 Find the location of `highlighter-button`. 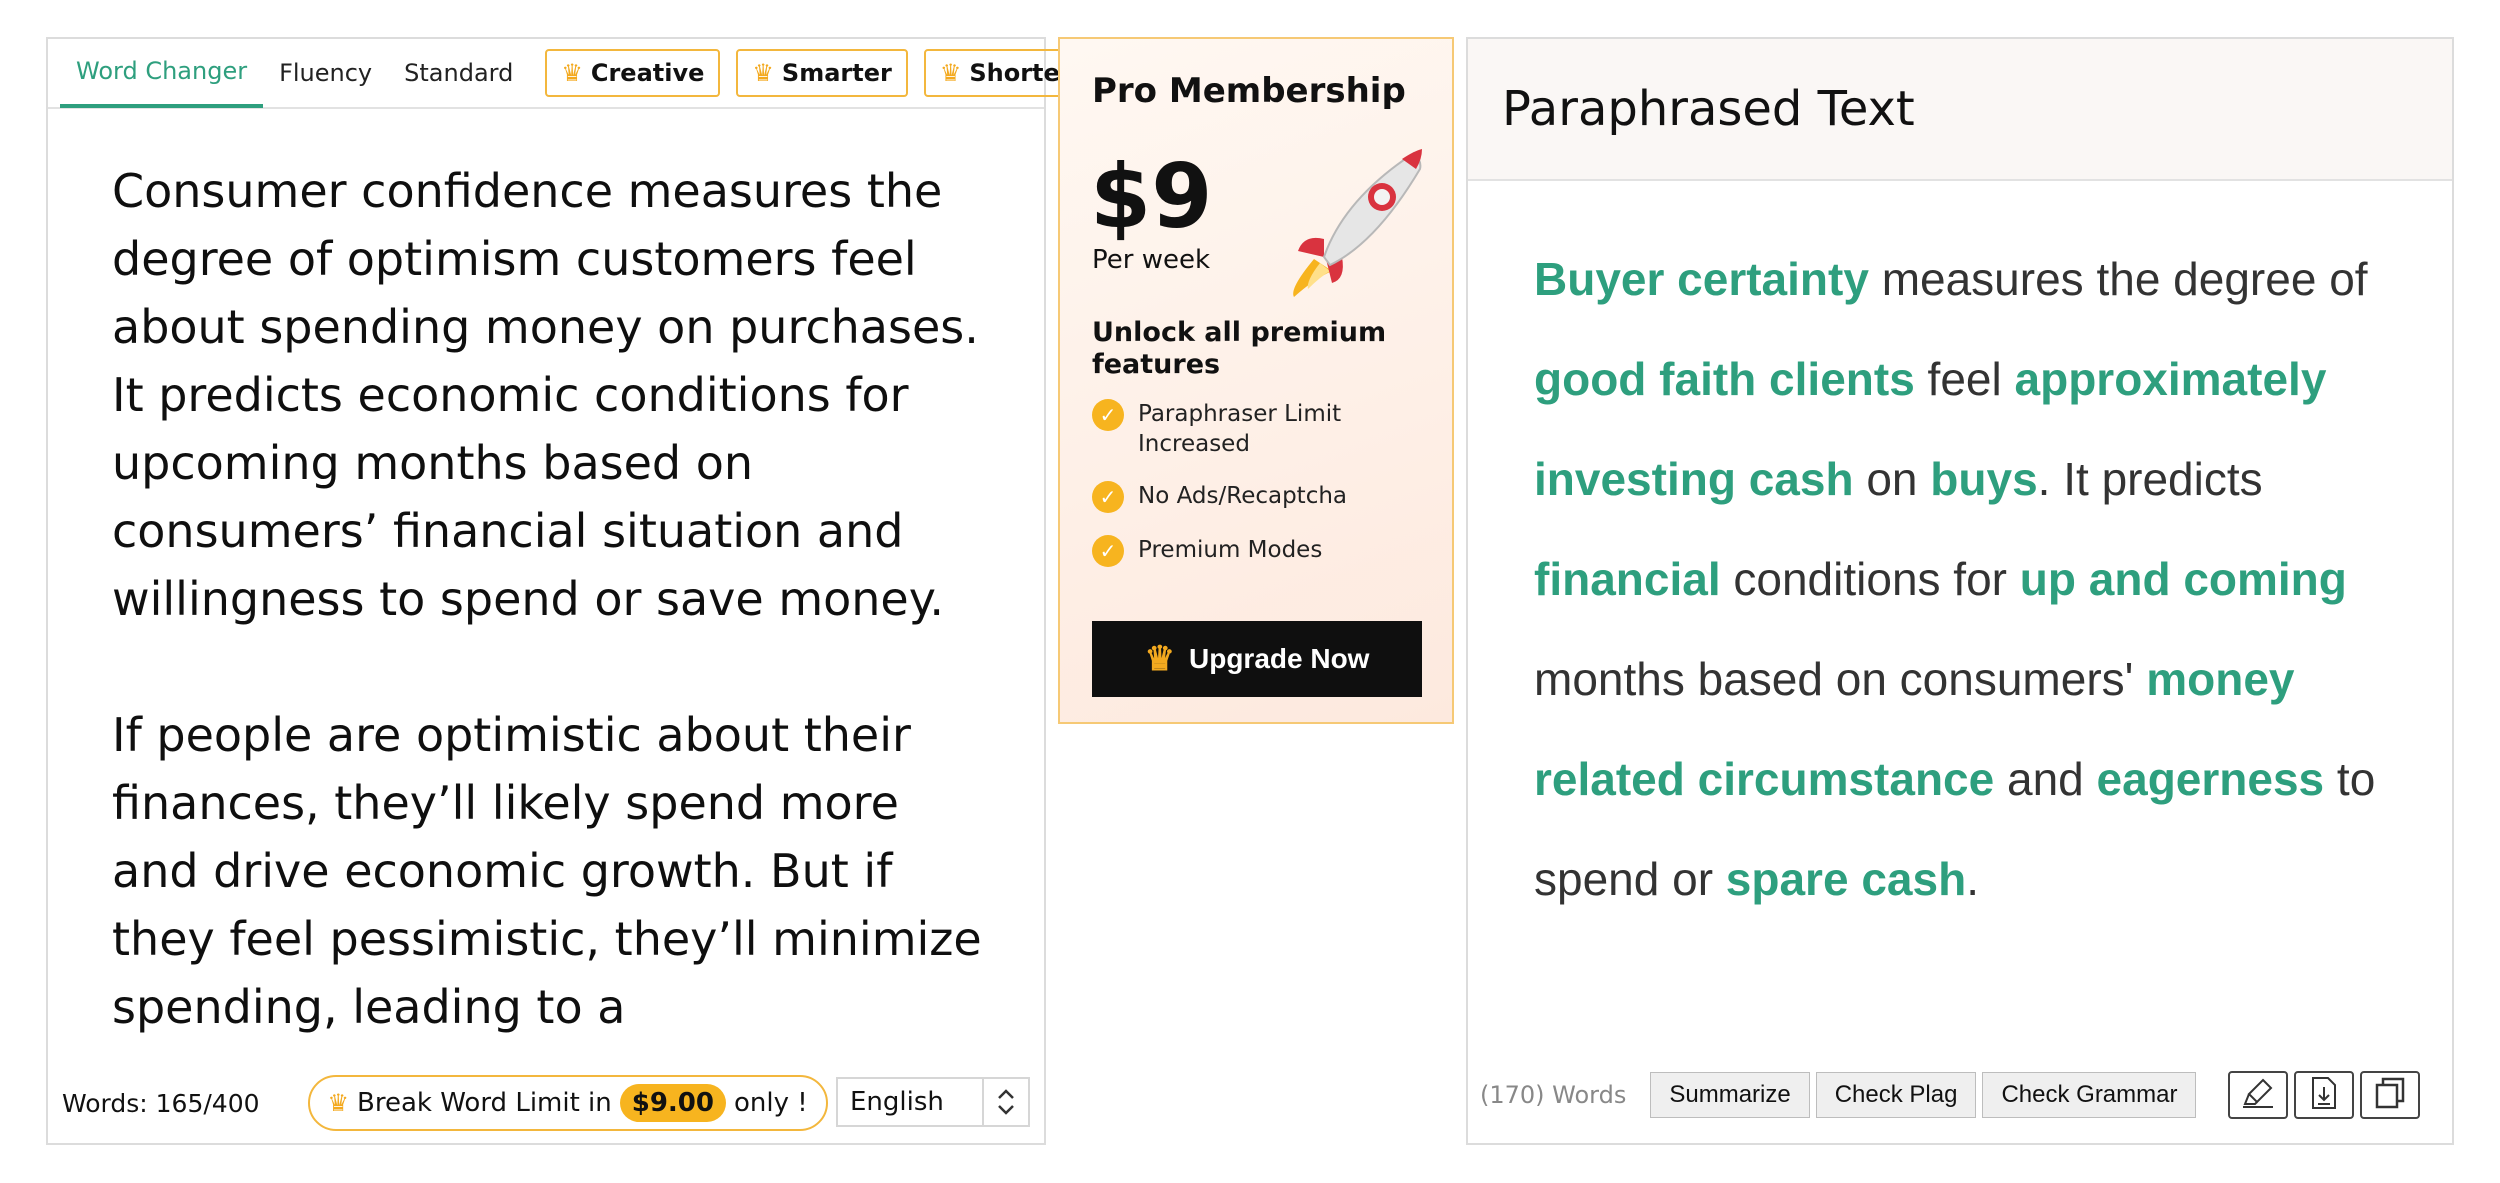

highlighter-button is located at coordinates (2258, 1095).